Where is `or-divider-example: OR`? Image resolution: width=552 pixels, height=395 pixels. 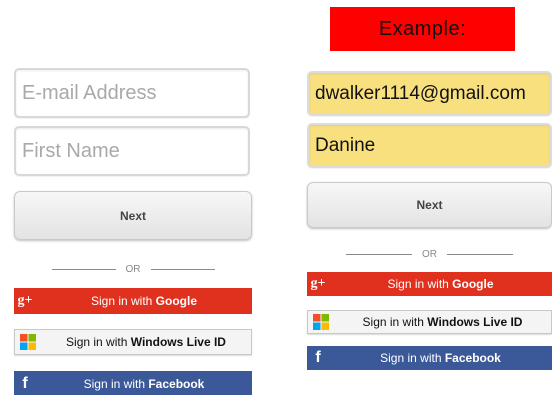
or-divider-example: OR is located at coordinates (429, 254).